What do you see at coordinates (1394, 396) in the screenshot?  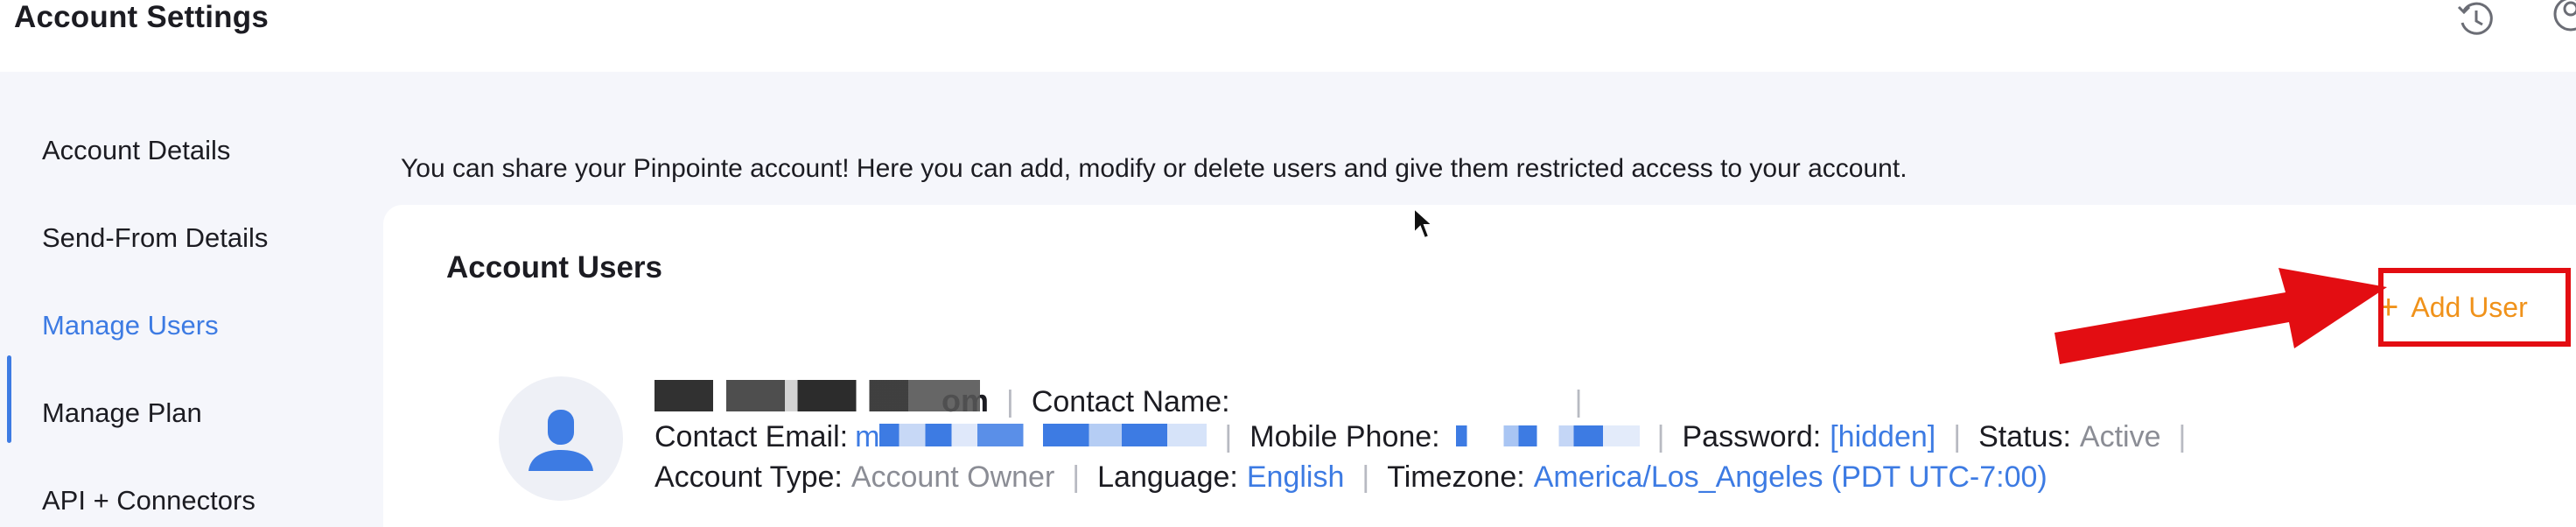 I see `contact-name-value` at bounding box center [1394, 396].